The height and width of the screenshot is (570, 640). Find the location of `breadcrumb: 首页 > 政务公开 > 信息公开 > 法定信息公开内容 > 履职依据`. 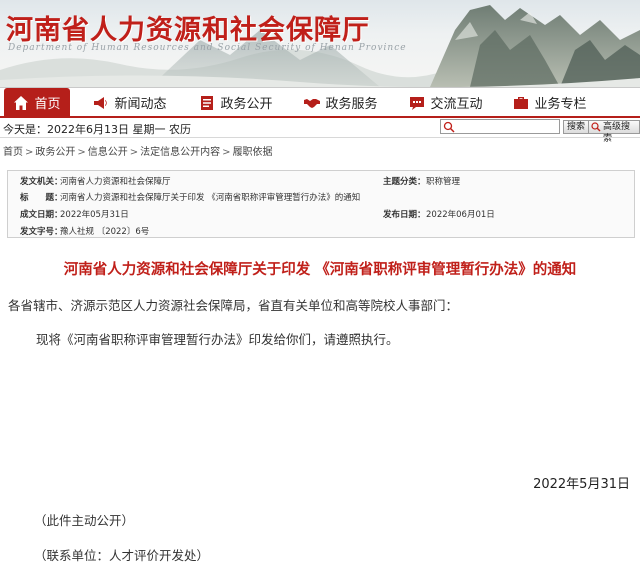

breadcrumb: 首页 > 政务公开 > 信息公开 > 法定信息公开内容 > 履职依据 is located at coordinates (138, 150).